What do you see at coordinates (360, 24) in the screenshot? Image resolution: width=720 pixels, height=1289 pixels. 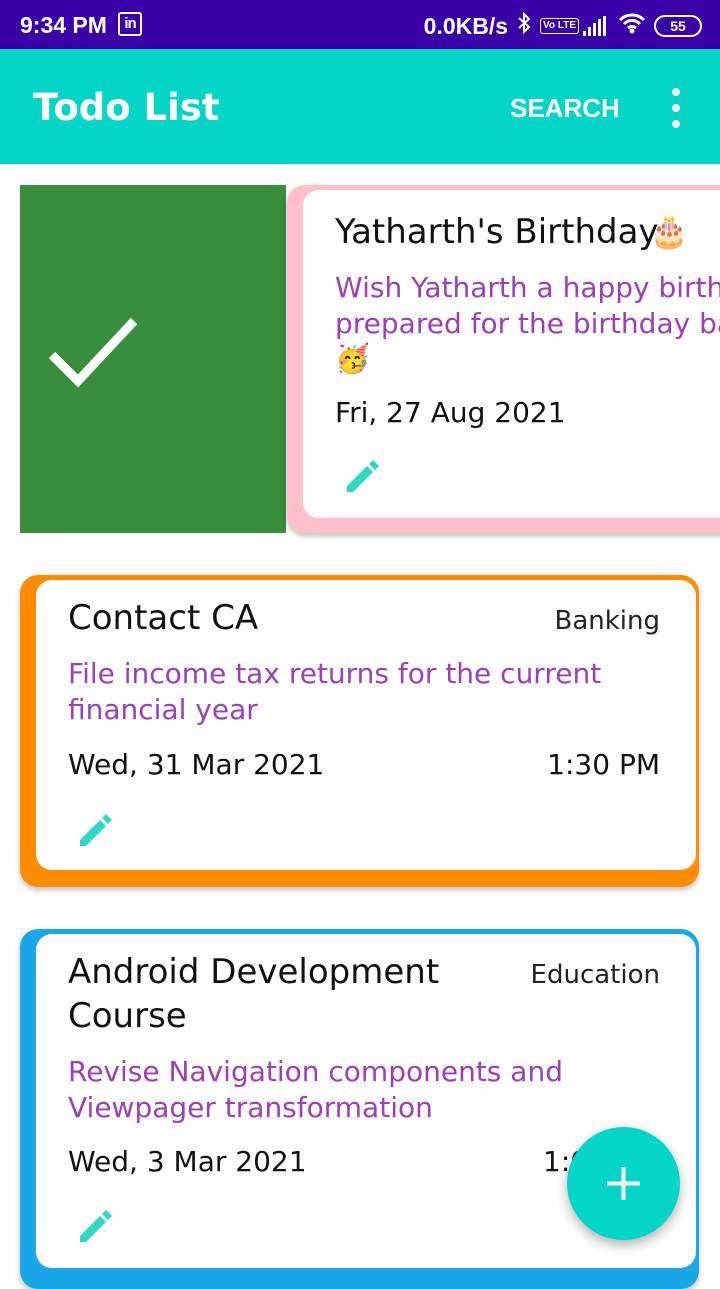 I see `status-bar: 9:34 PM in 0.0KB/s Vo LTE 55` at bounding box center [360, 24].